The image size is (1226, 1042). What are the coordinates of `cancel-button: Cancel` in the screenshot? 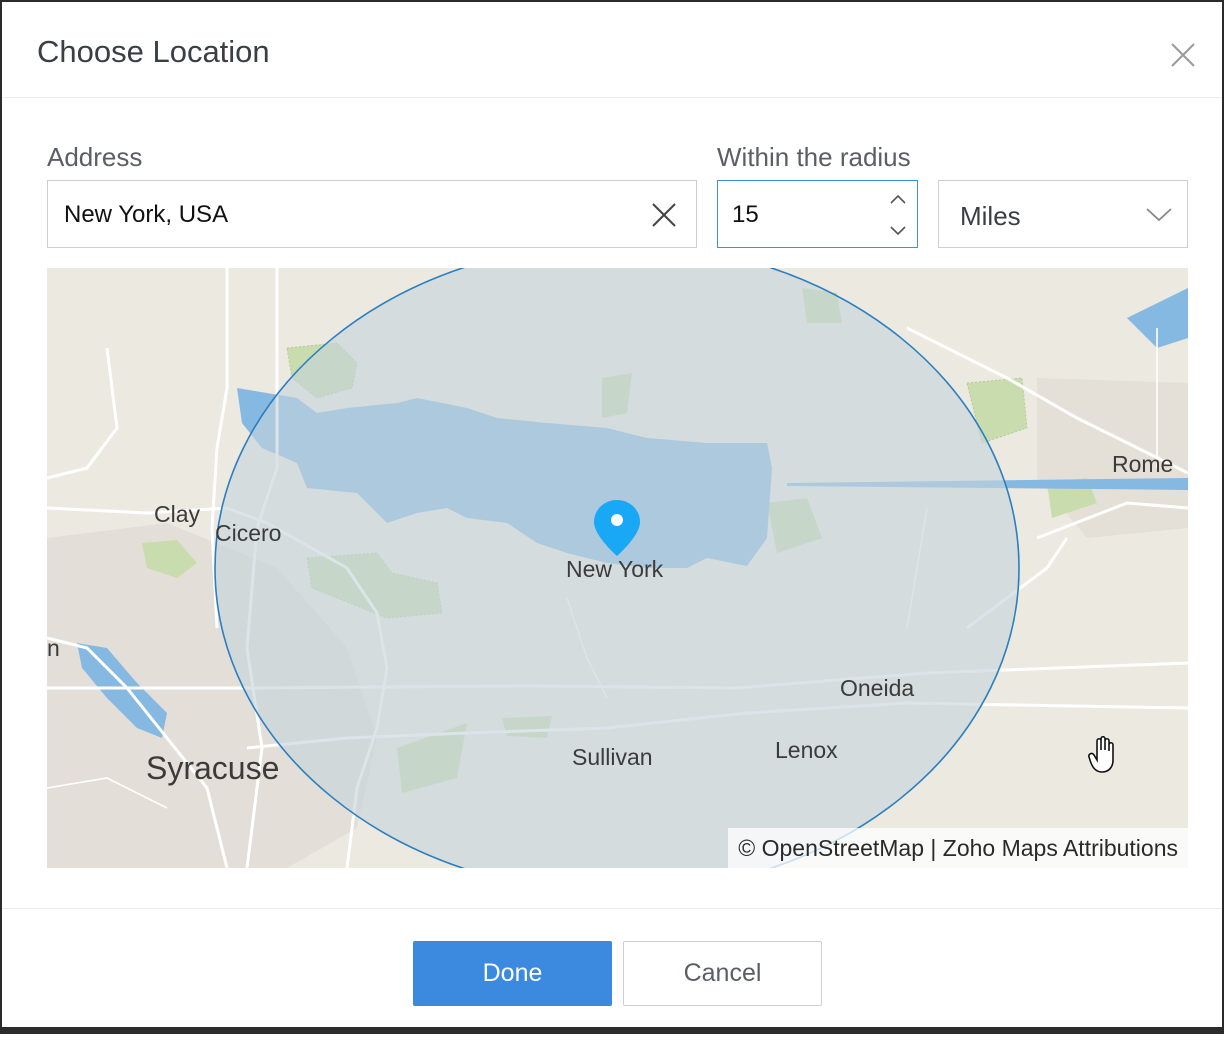 It's located at (722, 973).